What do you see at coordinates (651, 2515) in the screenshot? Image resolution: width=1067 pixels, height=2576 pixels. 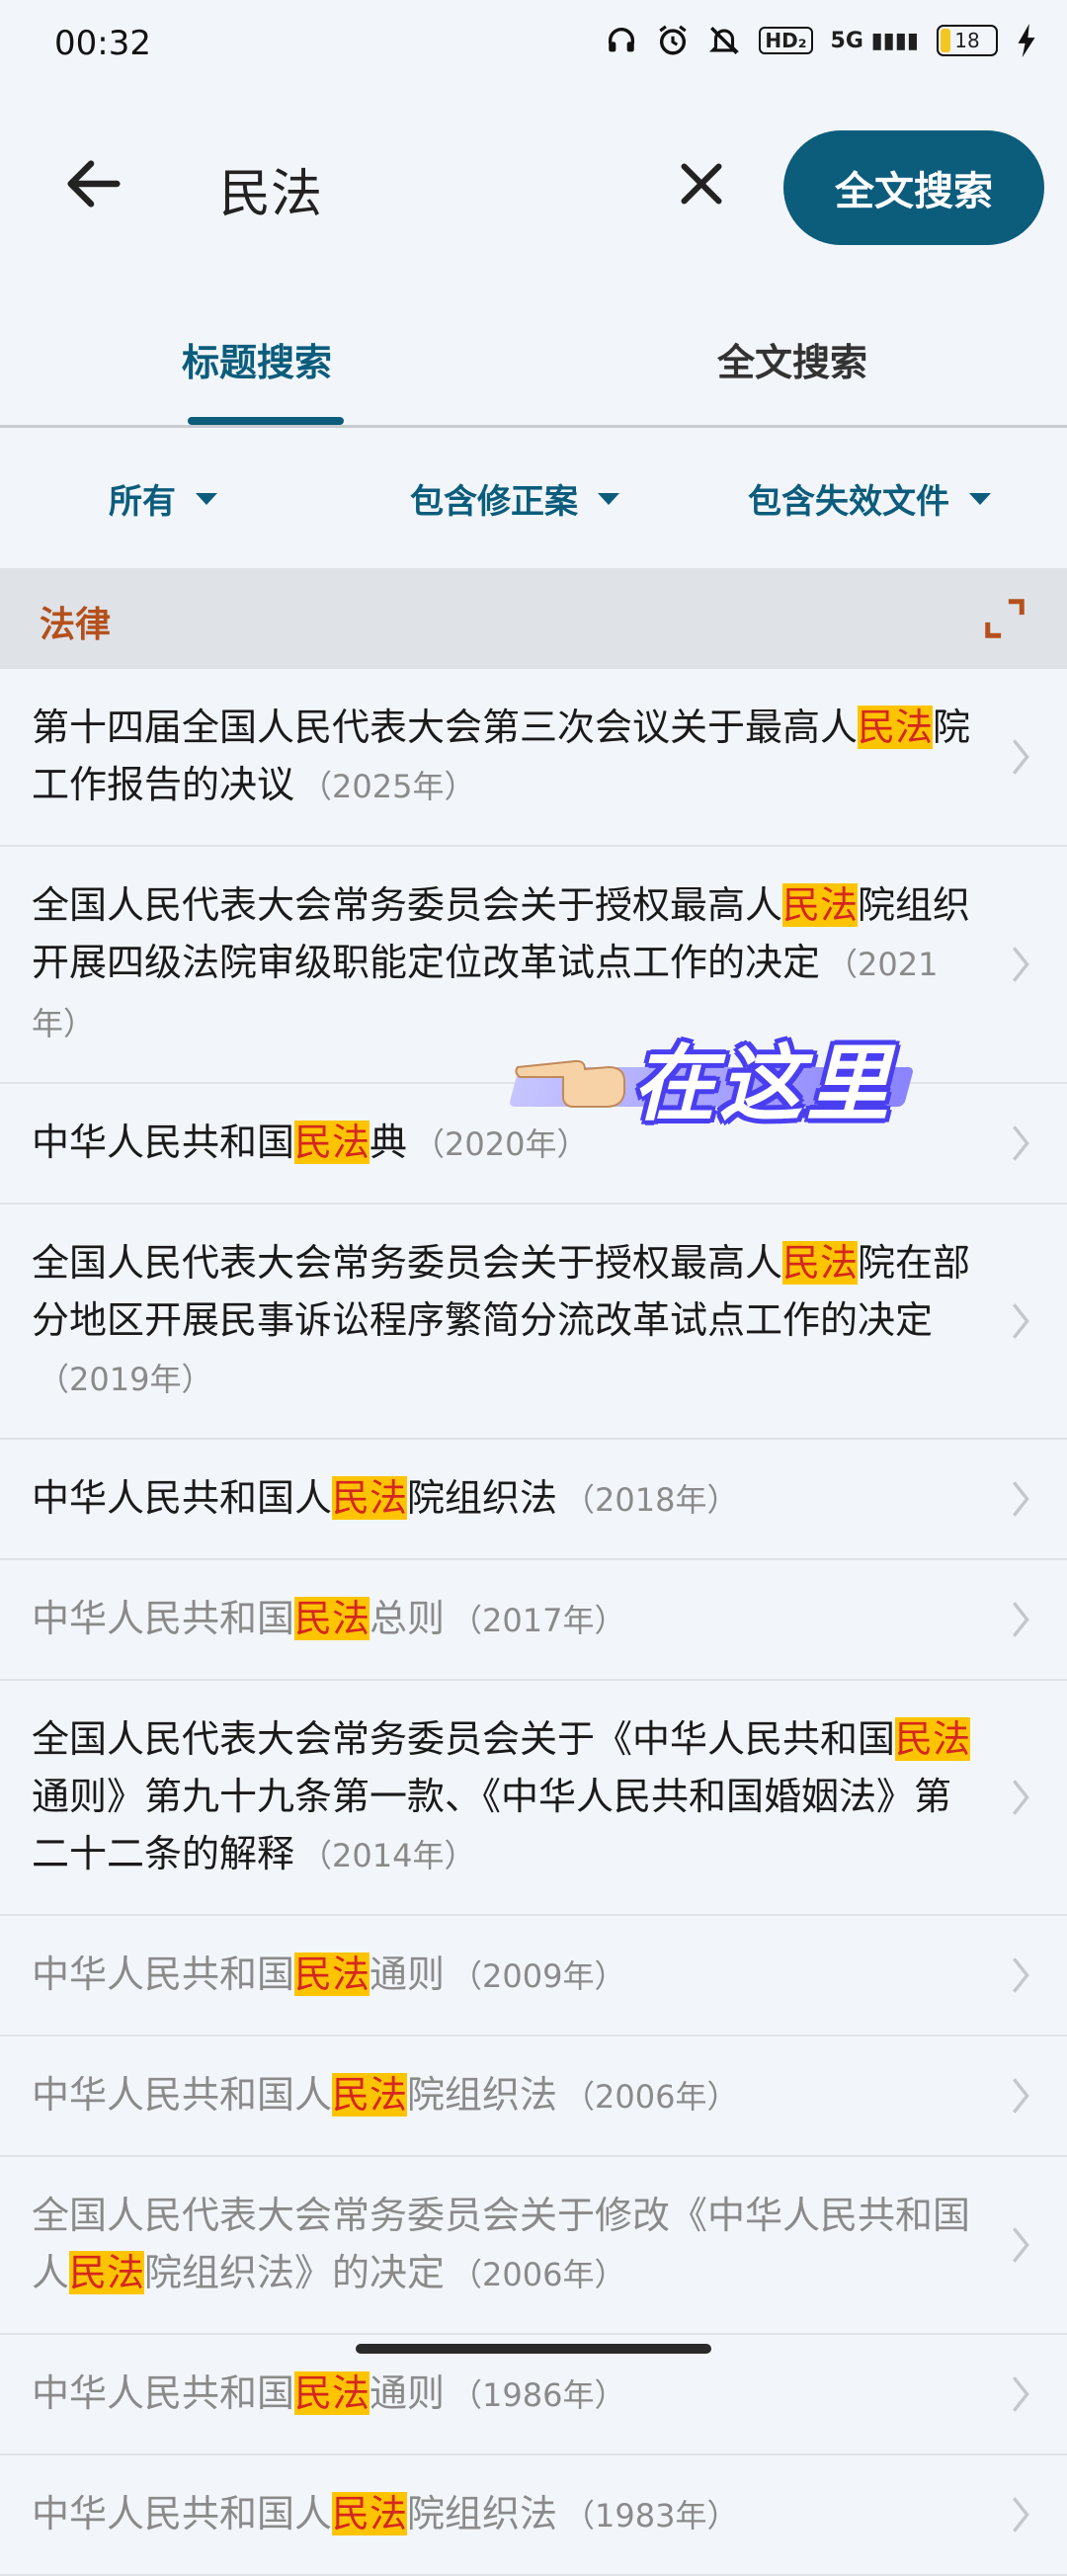 I see `result-year: （1983年）` at bounding box center [651, 2515].